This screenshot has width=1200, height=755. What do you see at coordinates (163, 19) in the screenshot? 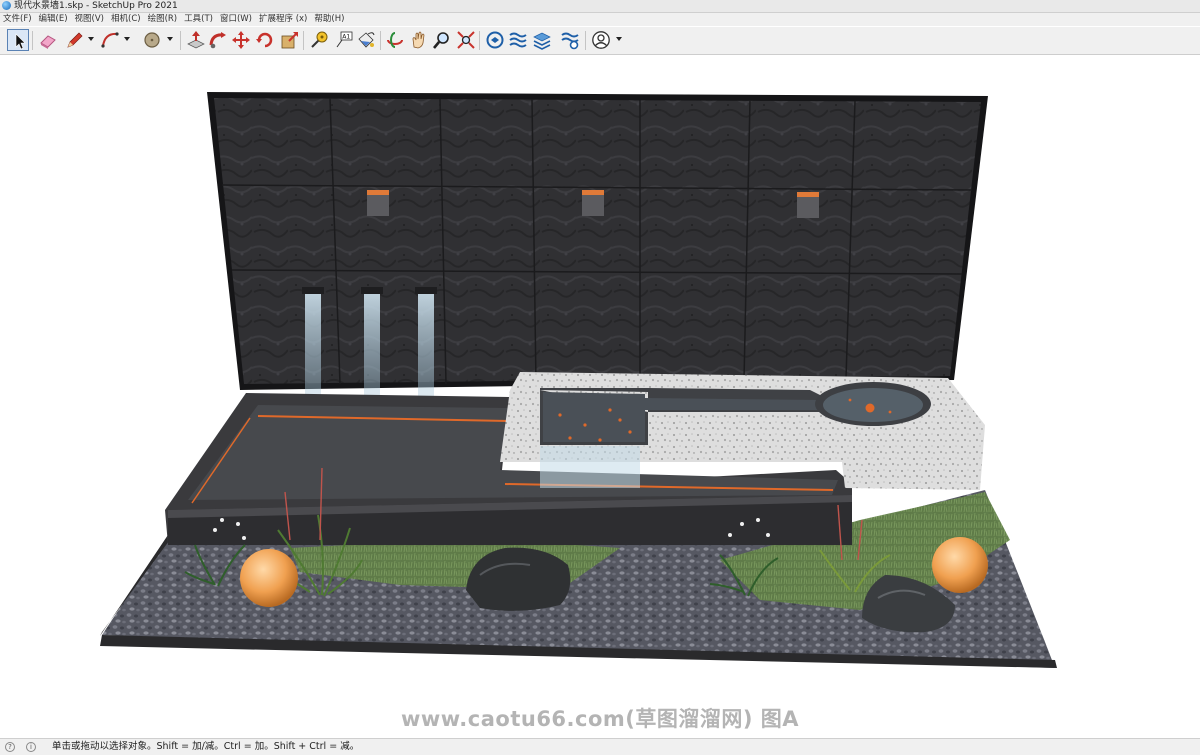
I see `menu-draw: 绘图(R)` at bounding box center [163, 19].